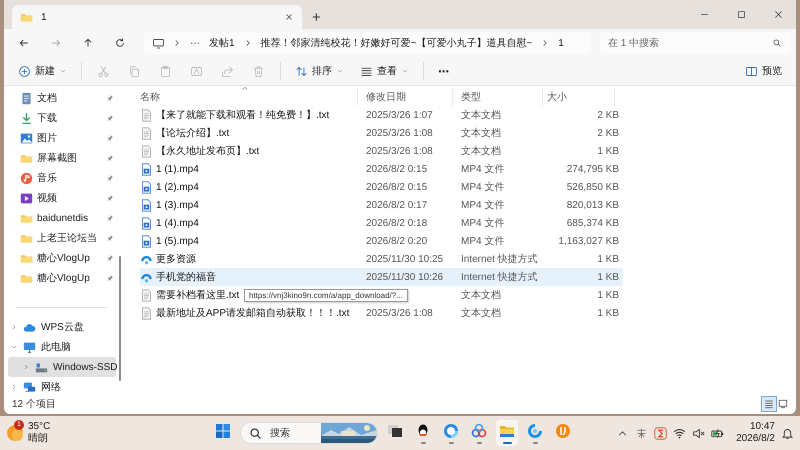 This screenshot has width=800, height=450. Describe the element at coordinates (261, 223) in the screenshot. I see `file-name: 1 (4).mp4` at that location.